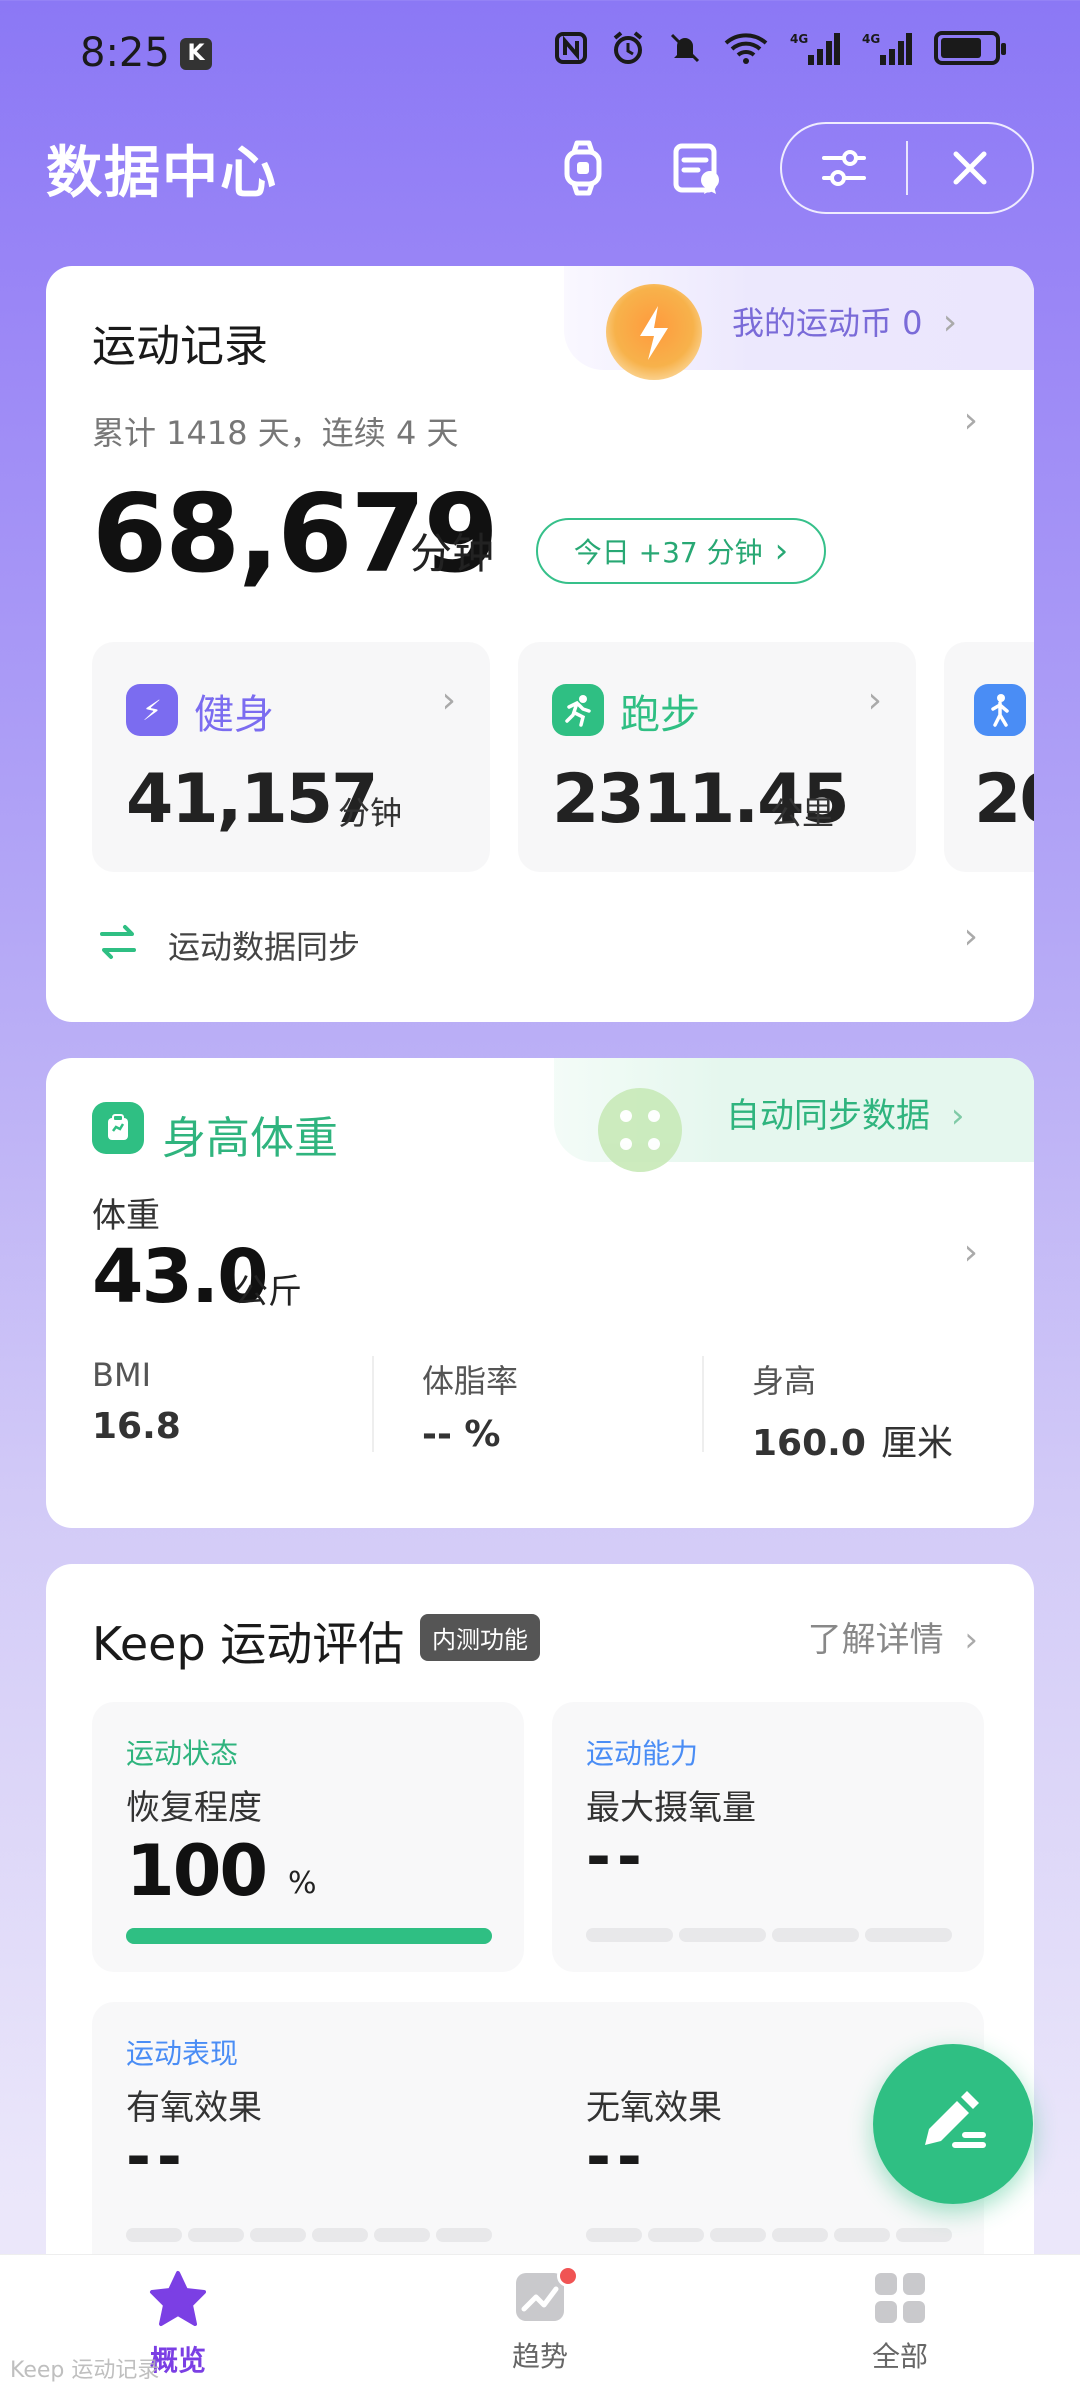 This screenshot has height=2390, width=1080. I want to click on bmi-label: BMI, so click(121, 1375).